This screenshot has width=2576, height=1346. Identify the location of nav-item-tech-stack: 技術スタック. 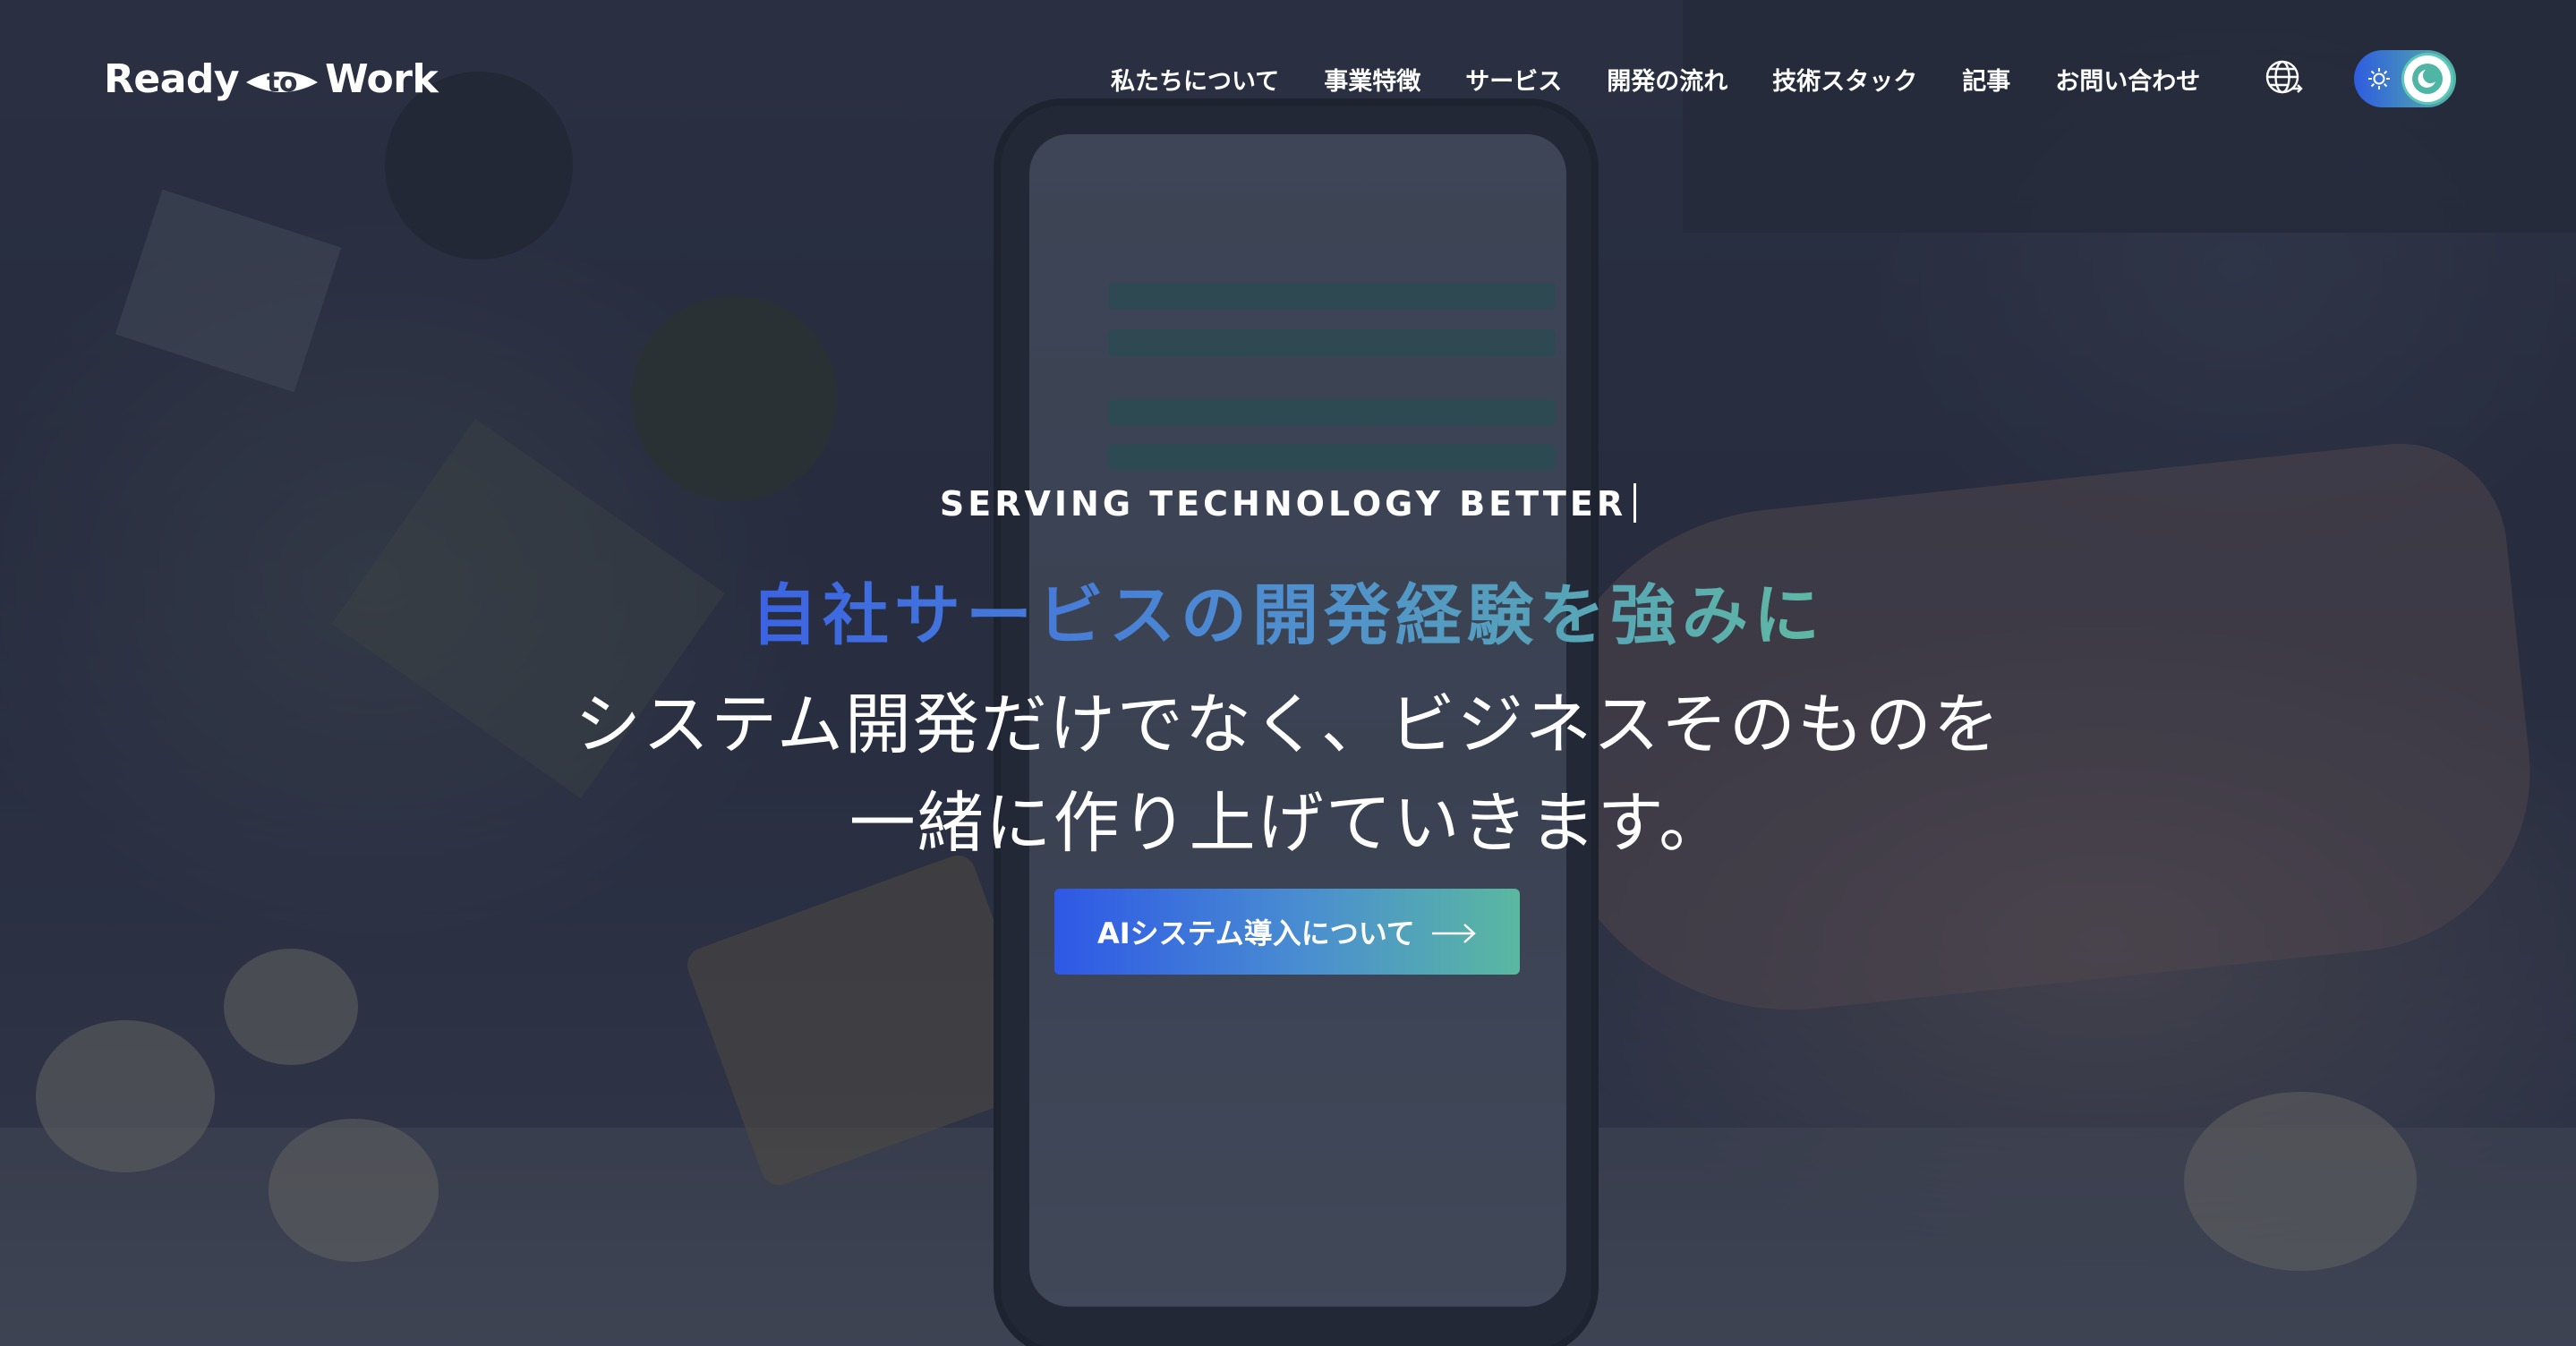
(1844, 79).